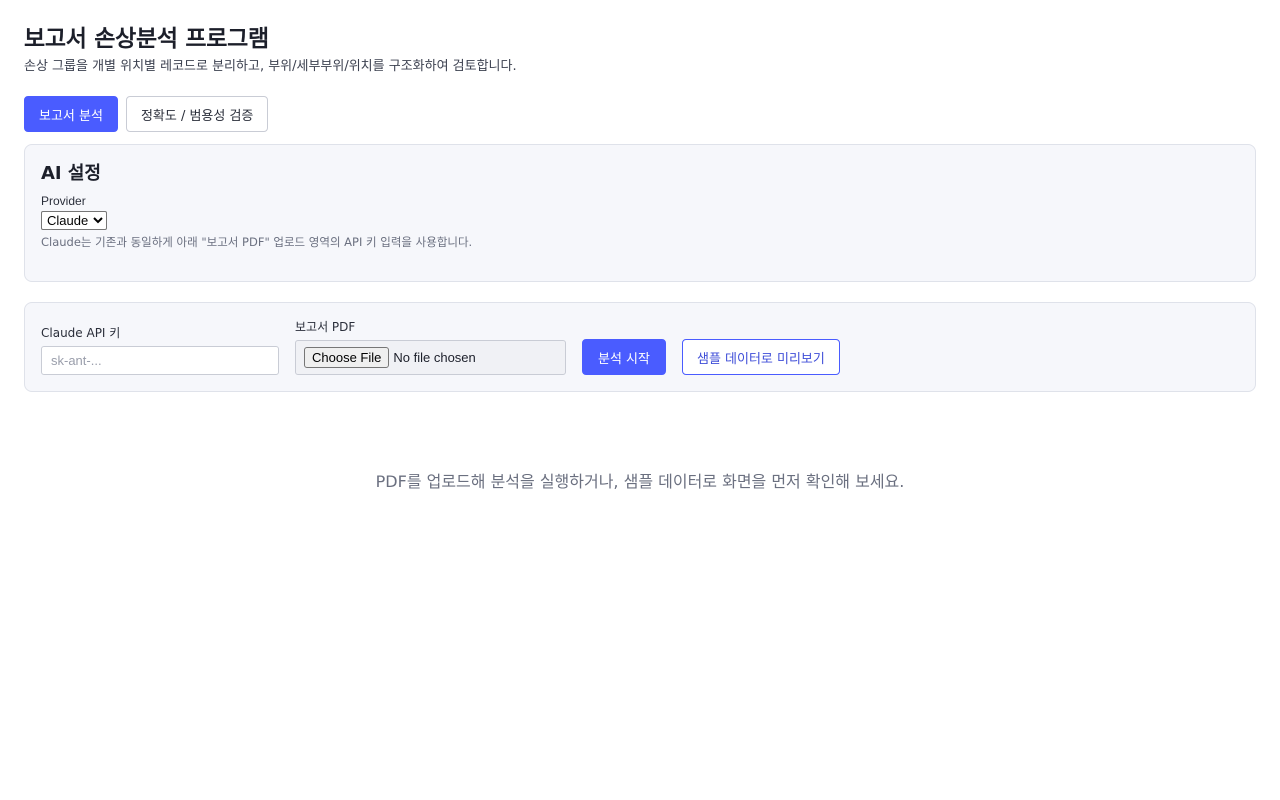 The height and width of the screenshot is (800, 1280). Describe the element at coordinates (160, 360) in the screenshot. I see `api-key-input` at that location.